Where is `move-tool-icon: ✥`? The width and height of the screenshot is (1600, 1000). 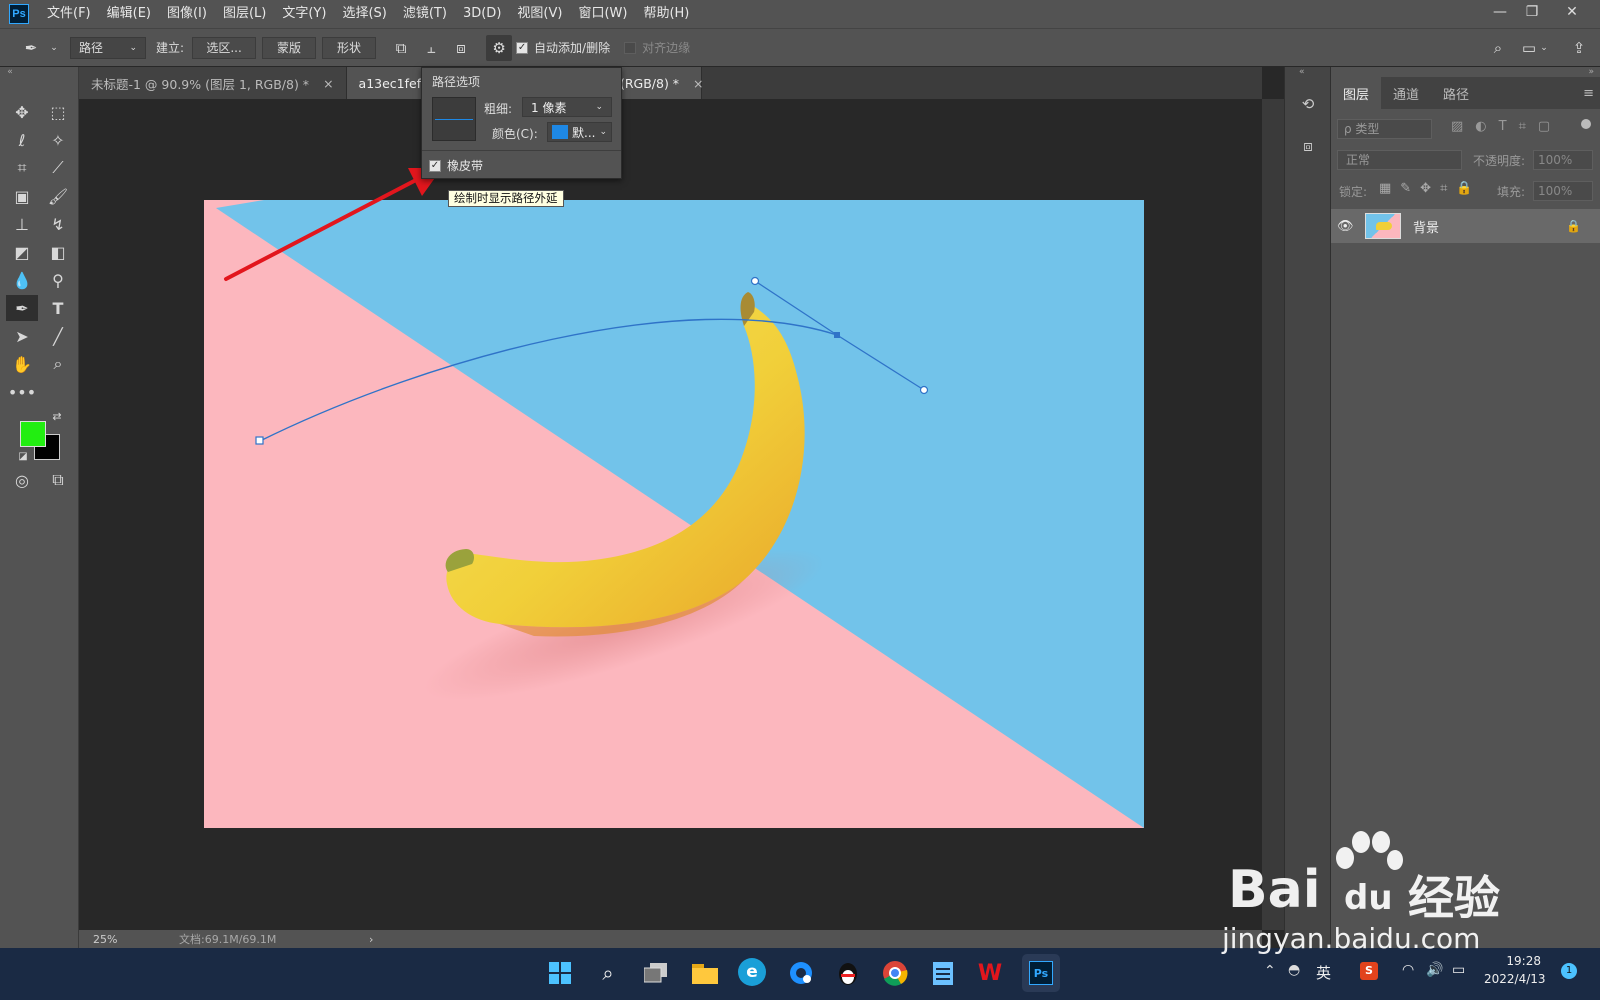
move-tool-icon: ✥ is located at coordinates (22, 112).